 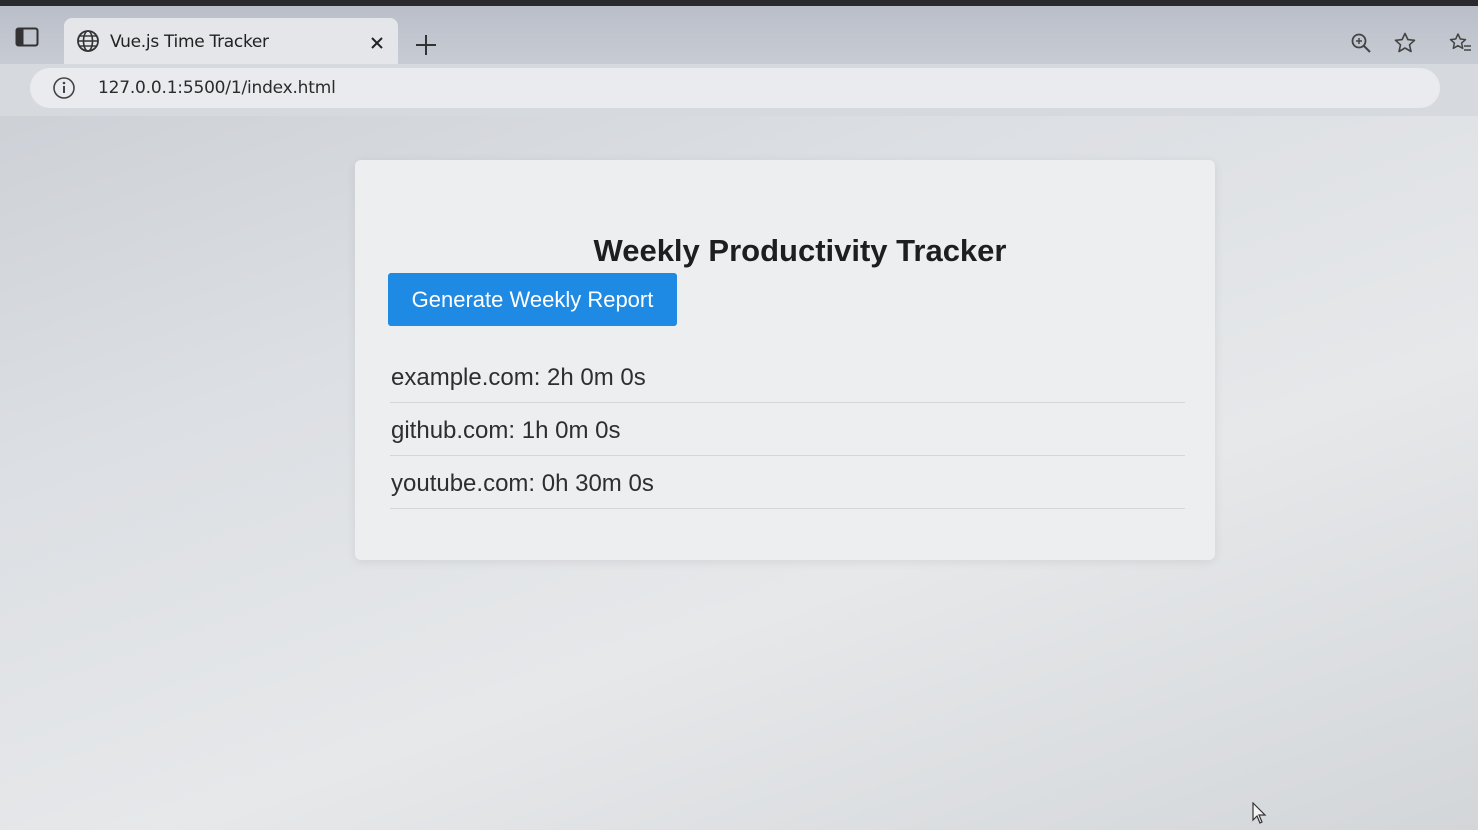 I want to click on new-tab-icon, so click(x=426, y=45).